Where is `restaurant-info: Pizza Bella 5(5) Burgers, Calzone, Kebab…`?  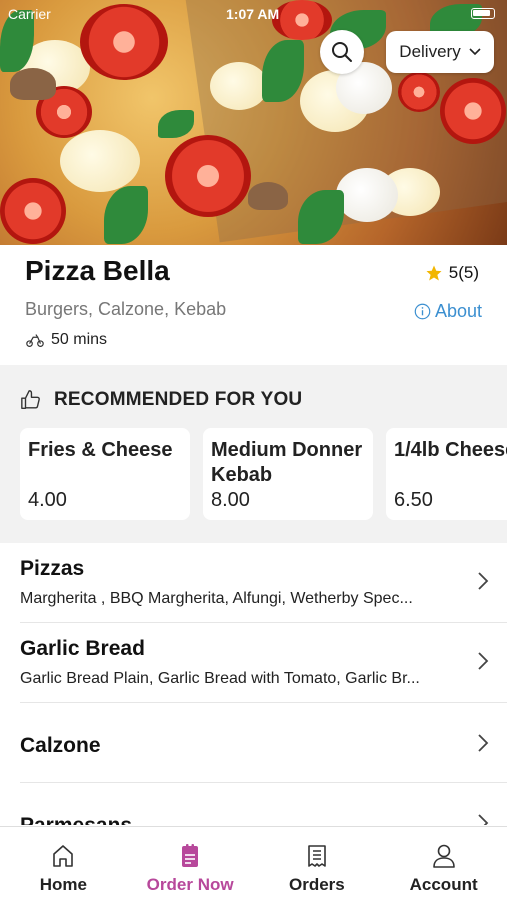 restaurant-info: Pizza Bella 5(5) Burgers, Calzone, Kebab… is located at coordinates (253, 305).